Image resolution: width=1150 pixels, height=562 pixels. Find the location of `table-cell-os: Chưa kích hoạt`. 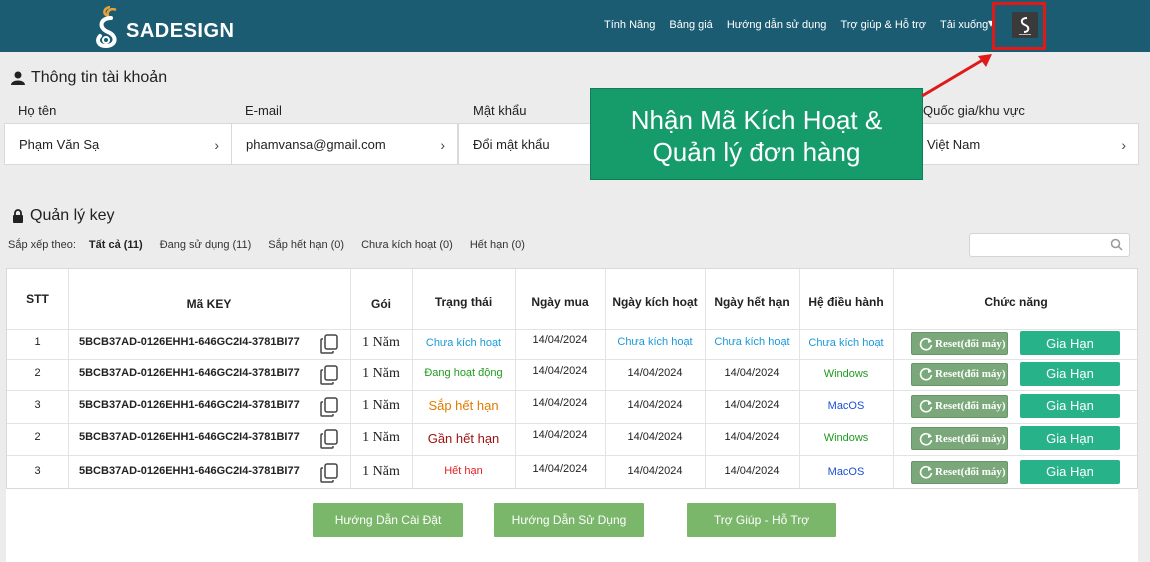

table-cell-os: Chưa kích hoạt is located at coordinates (846, 343).